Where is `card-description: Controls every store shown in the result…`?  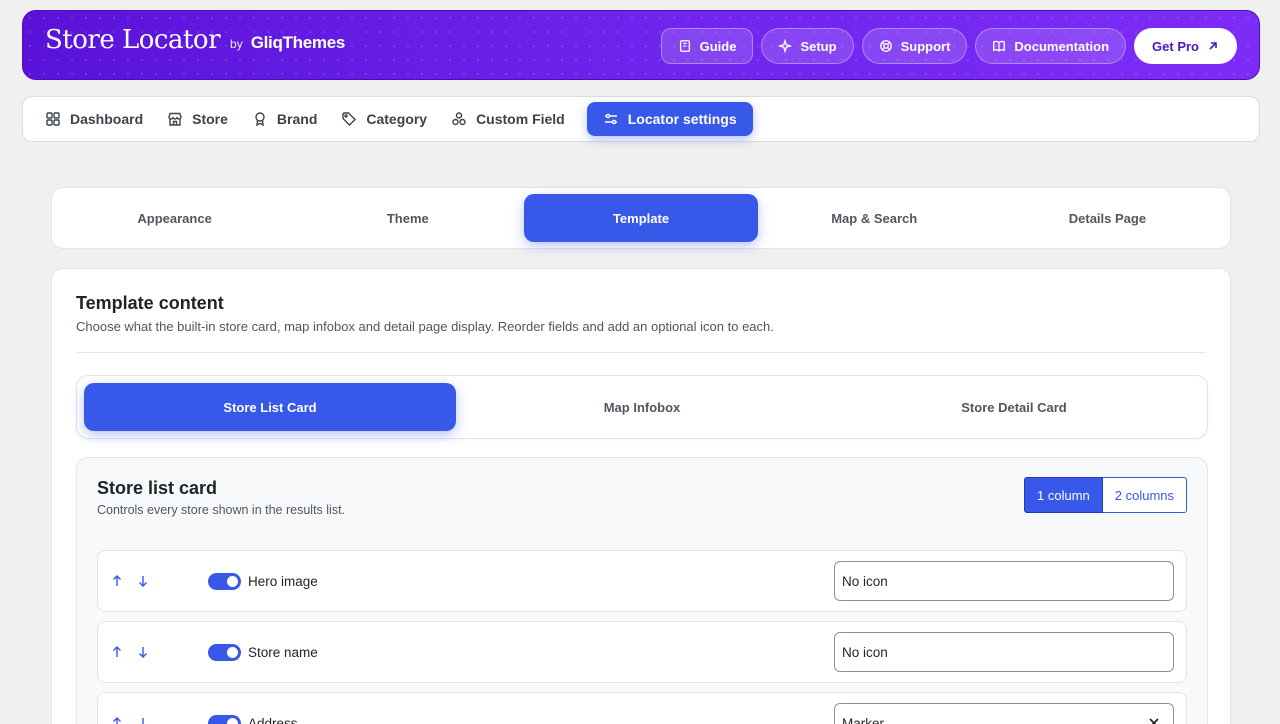
card-description: Controls every store shown in the result… is located at coordinates (221, 510).